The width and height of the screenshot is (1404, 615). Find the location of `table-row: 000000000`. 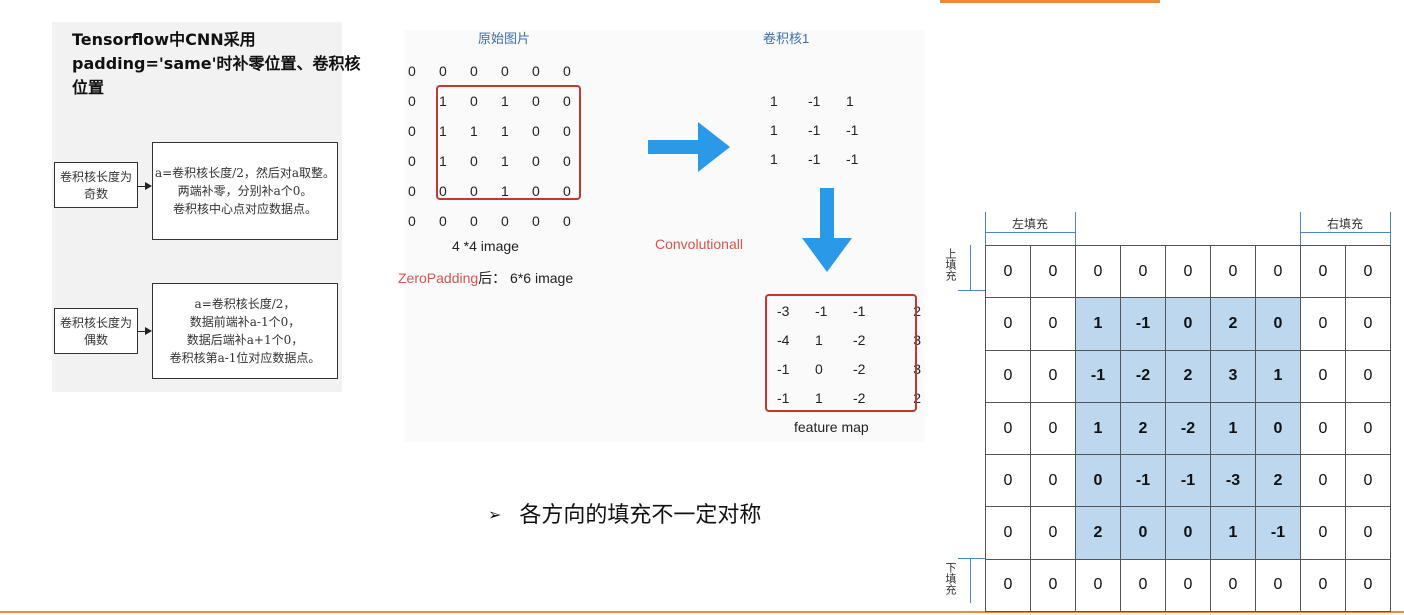

table-row: 000000000 is located at coordinates (1188, 271).